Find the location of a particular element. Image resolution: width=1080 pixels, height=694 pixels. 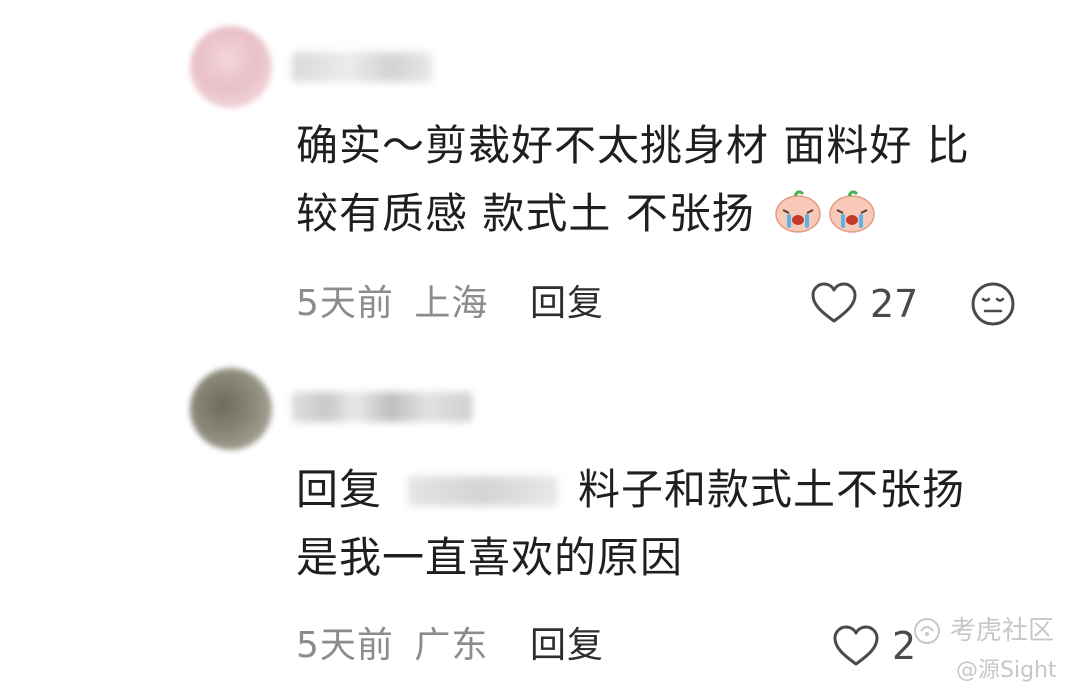

watermark-logo-icon is located at coordinates (927, 631).